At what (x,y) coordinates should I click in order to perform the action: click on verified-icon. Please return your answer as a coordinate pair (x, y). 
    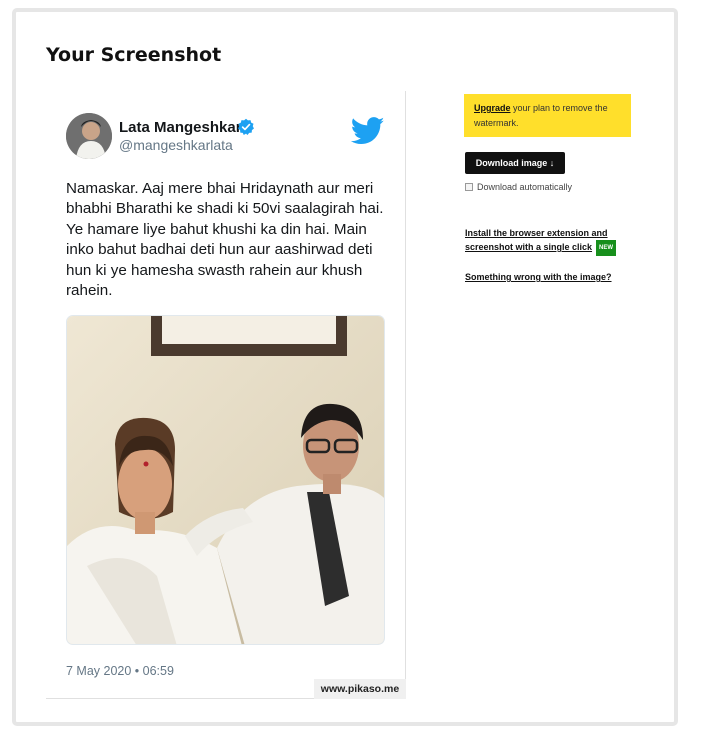
    Looking at the image, I should click on (246, 126).